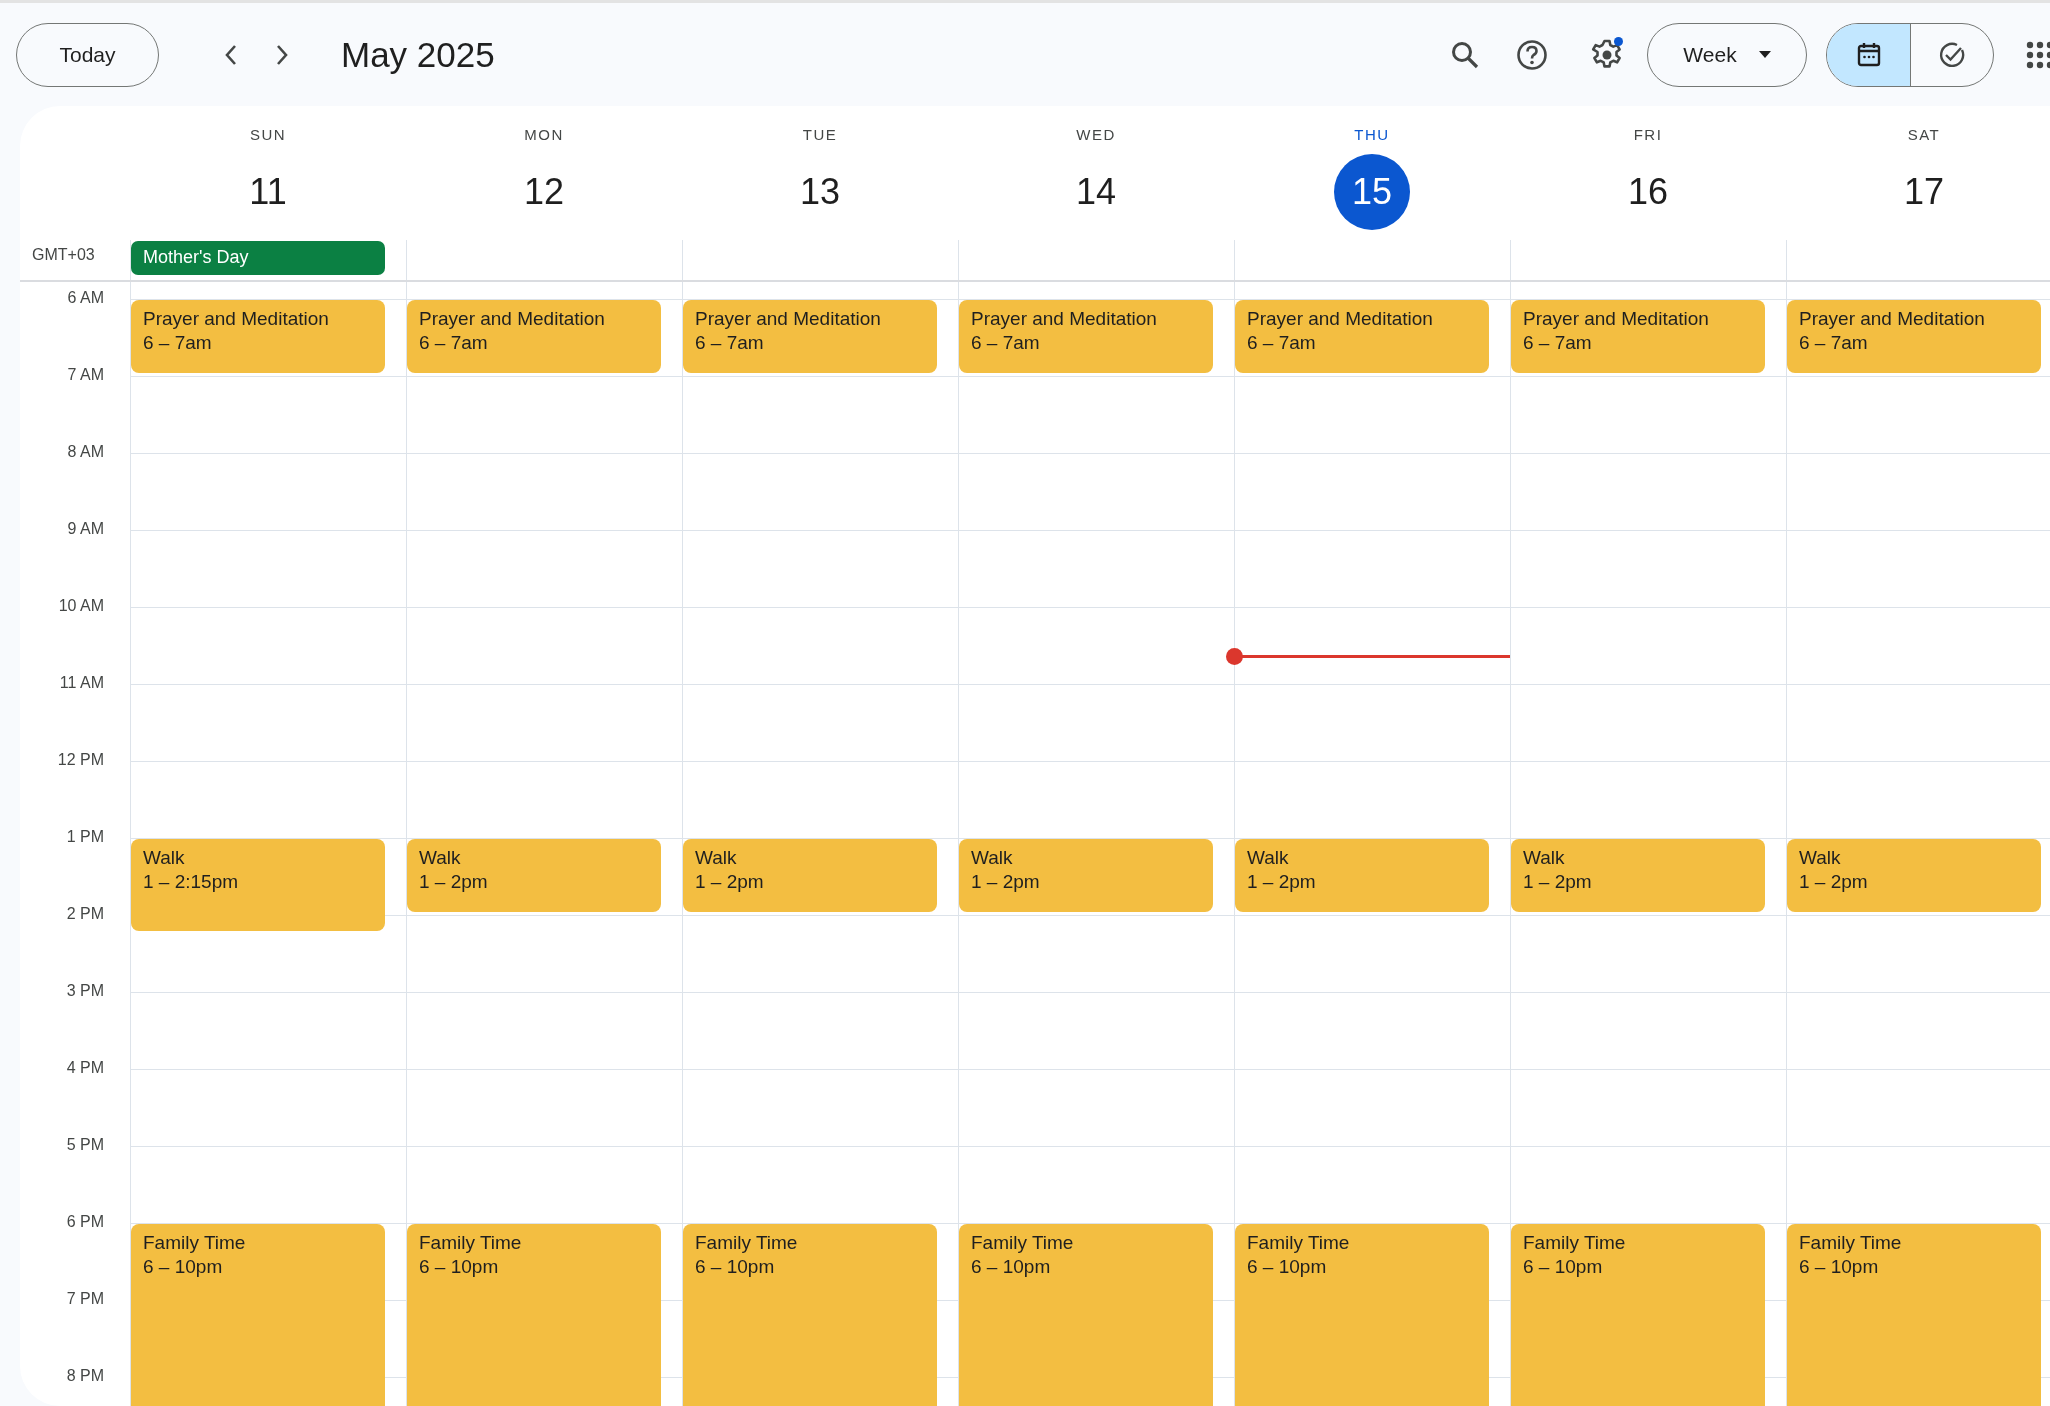 This screenshot has width=2050, height=1406. What do you see at coordinates (268, 192) in the screenshot?
I see `date-number: 11` at bounding box center [268, 192].